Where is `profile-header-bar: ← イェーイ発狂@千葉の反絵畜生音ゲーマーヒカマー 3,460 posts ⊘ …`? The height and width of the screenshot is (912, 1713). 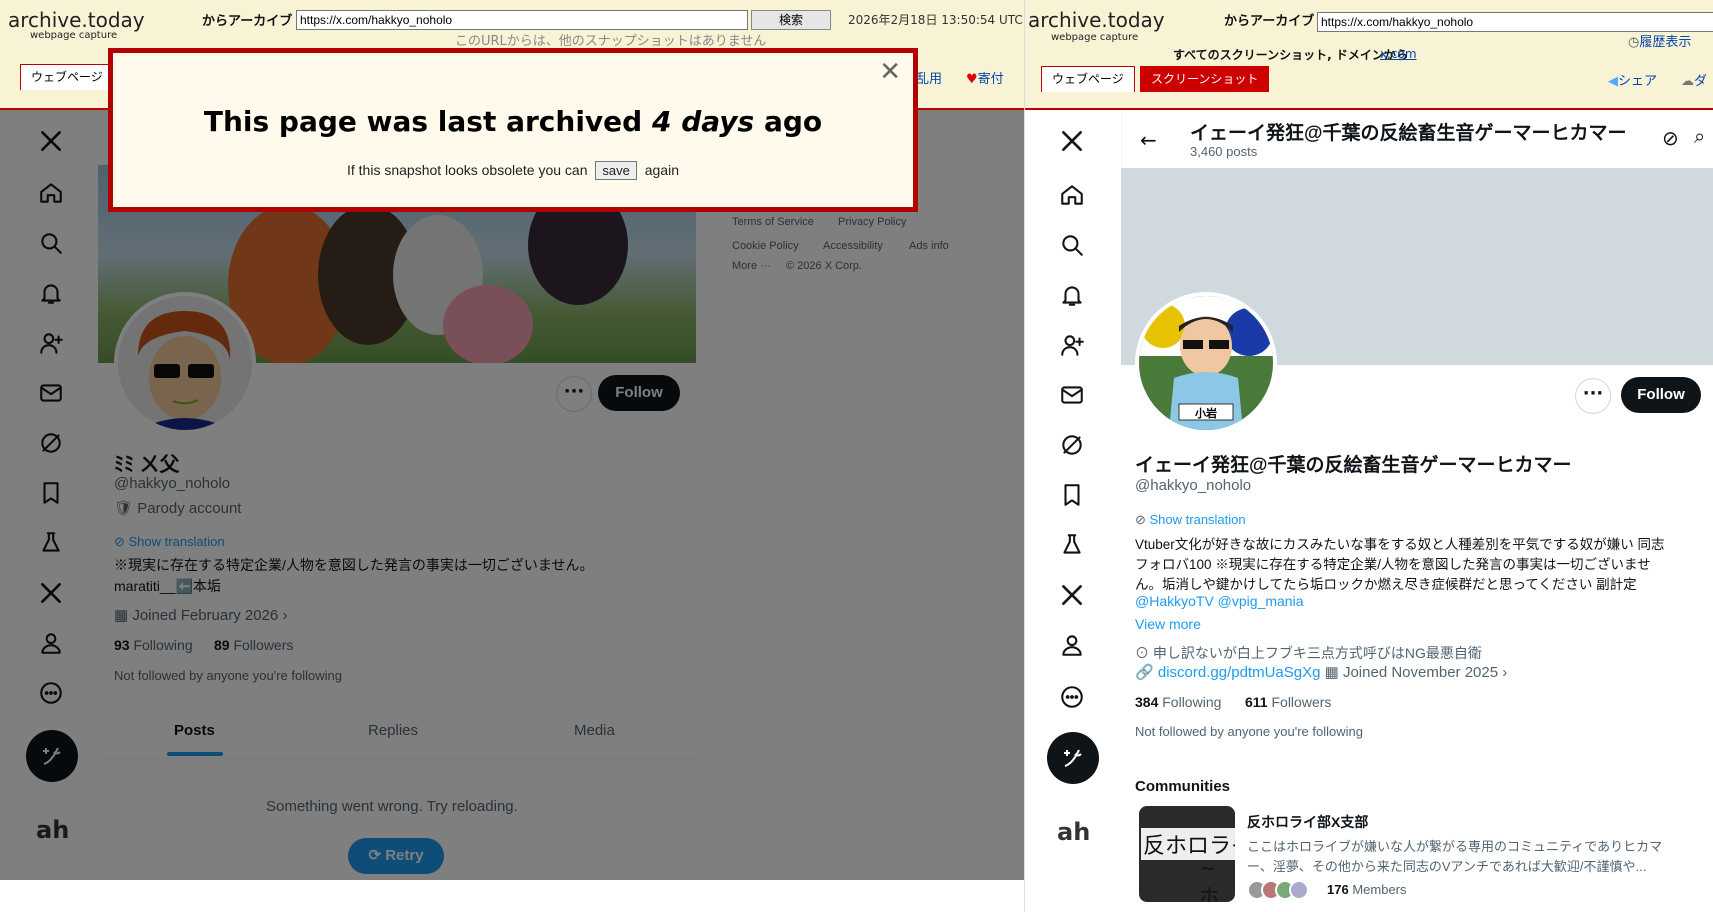
profile-header-bar: ← イェーイ発狂@千葉の反絵畜生音ゲーマーヒカマー 3,460 posts ⊘ … is located at coordinates (1417, 140).